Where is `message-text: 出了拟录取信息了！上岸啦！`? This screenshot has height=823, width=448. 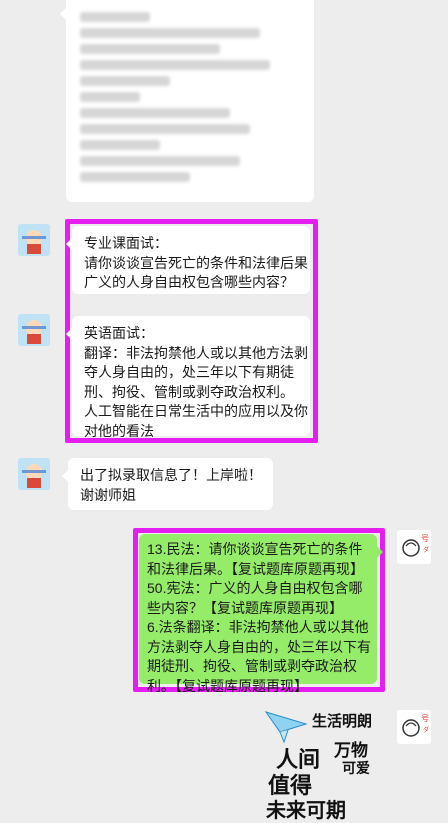 message-text: 出了拟录取信息了！上岸啦！ is located at coordinates (171, 475).